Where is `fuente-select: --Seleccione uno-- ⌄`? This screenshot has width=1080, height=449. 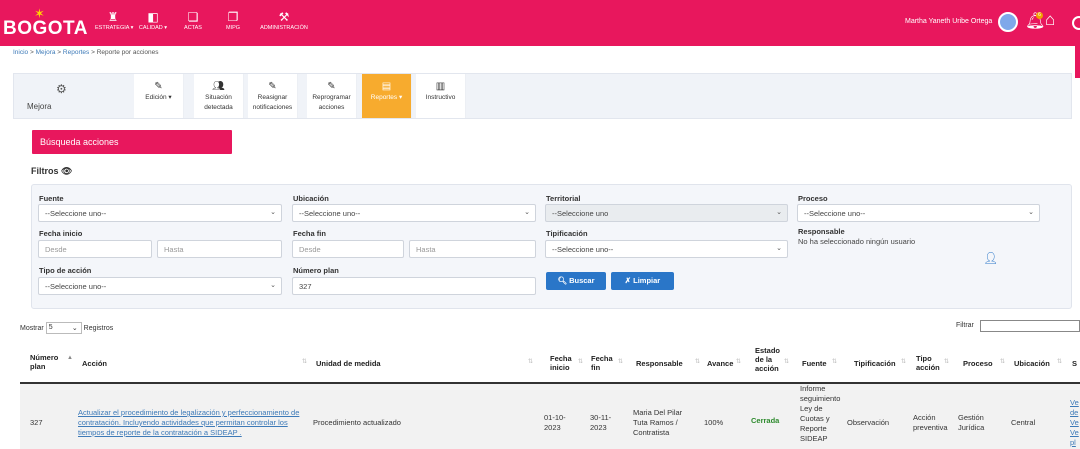 fuente-select: --Seleccione uno-- ⌄ is located at coordinates (160, 213).